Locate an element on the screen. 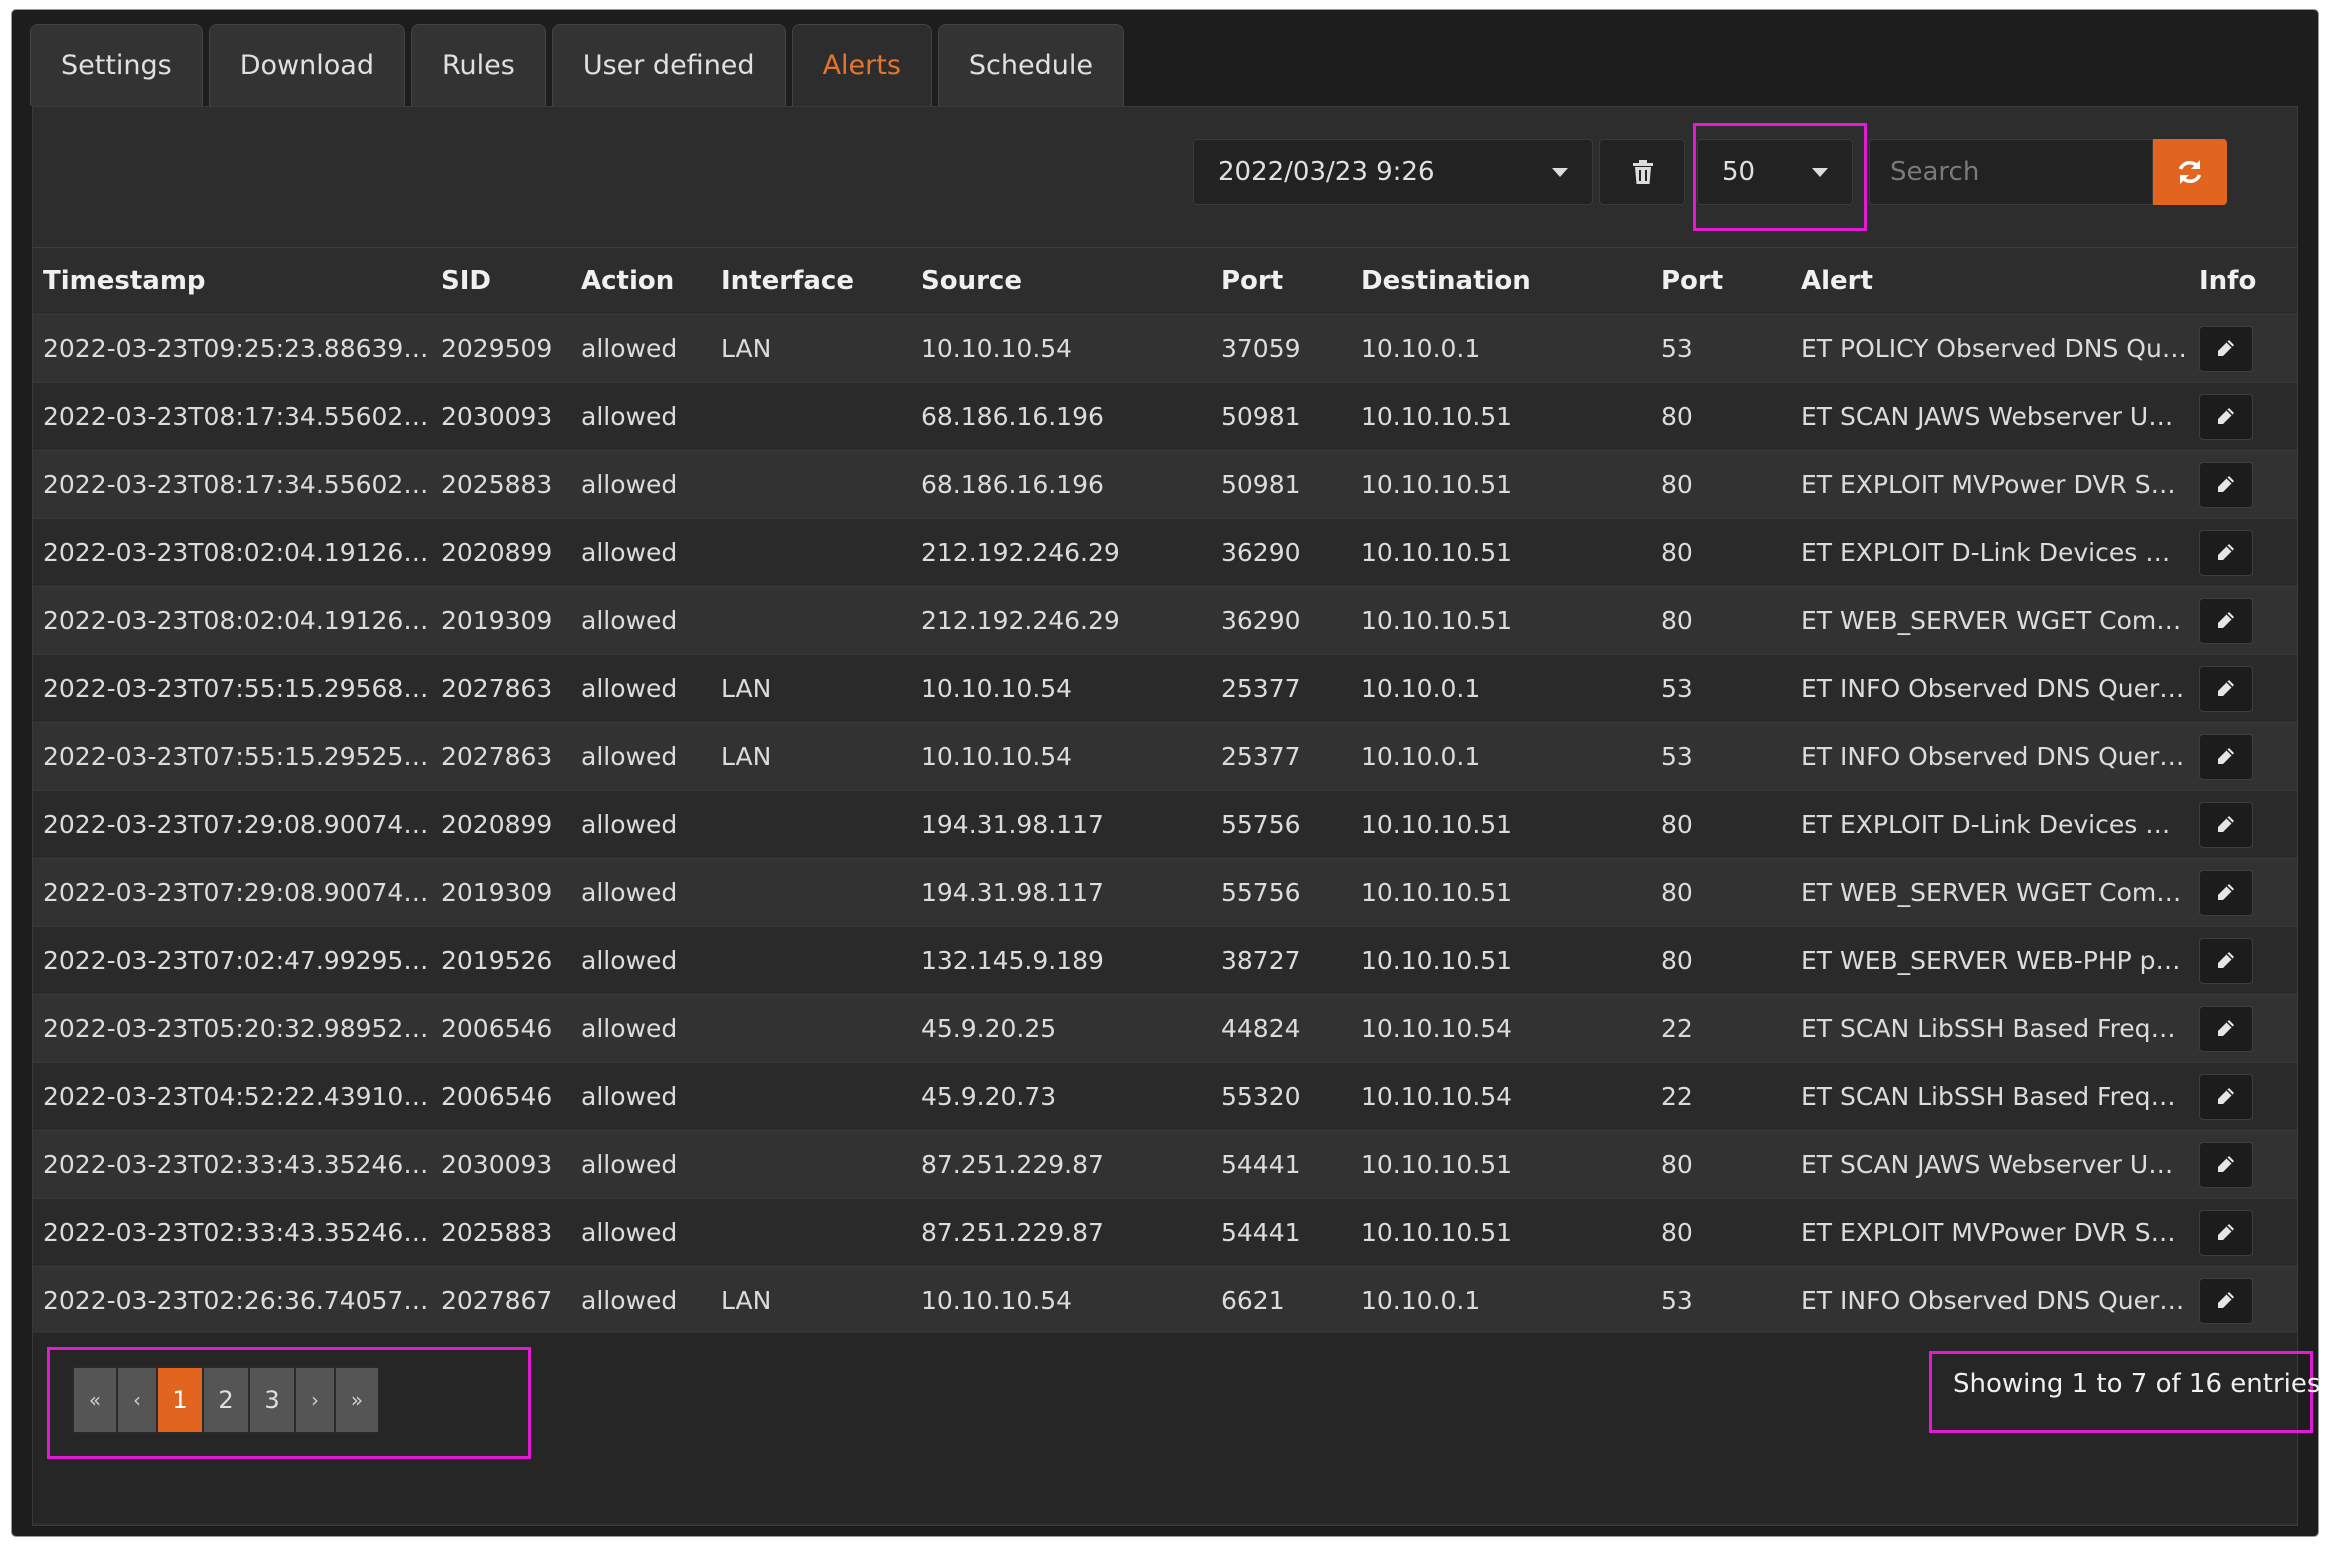 This screenshot has width=2328, height=1546. cell-destination-ip: 10.10.10.54 is located at coordinates (1501, 1096).